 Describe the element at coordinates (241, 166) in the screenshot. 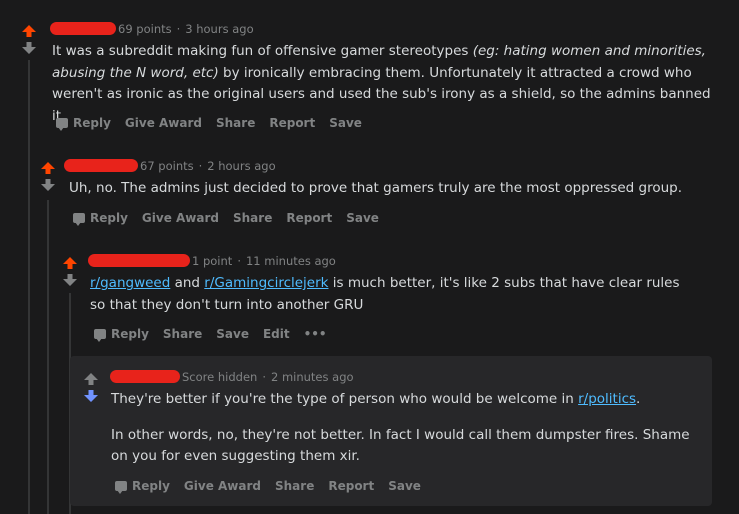

I see `timestamp: 2 hours ago` at that location.